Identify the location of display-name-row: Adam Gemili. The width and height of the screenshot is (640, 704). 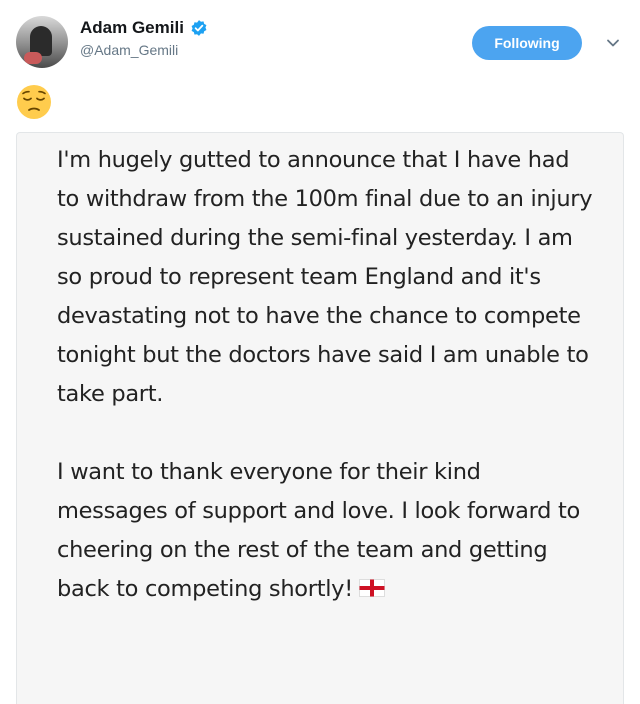
(144, 28).